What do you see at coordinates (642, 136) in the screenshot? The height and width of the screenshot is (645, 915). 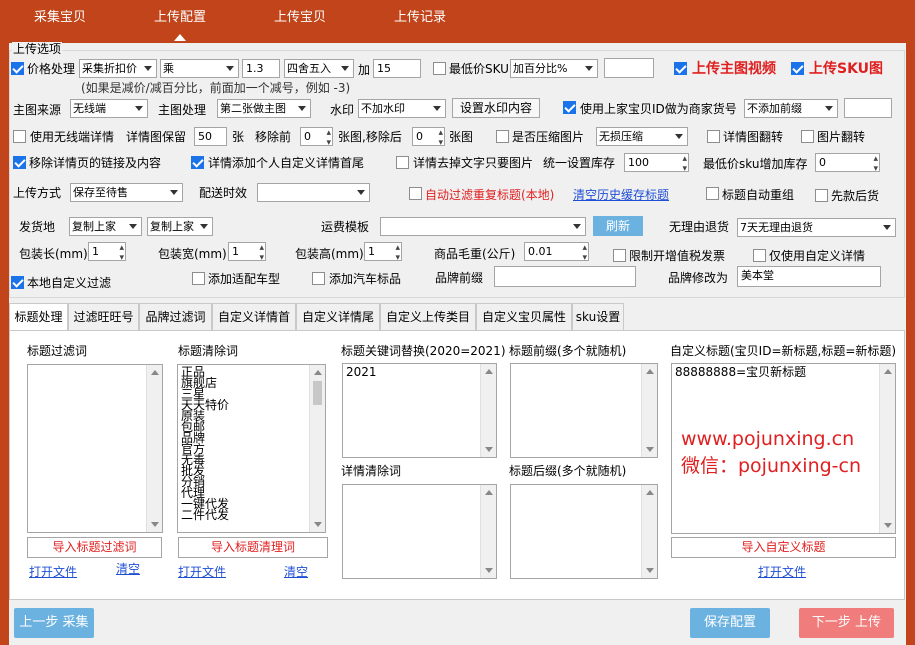 I see `compress-mode-select: 无损压缩` at bounding box center [642, 136].